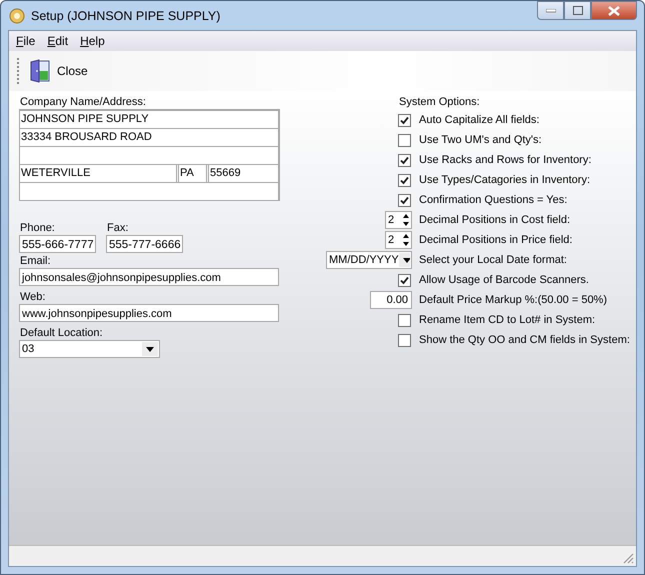  Describe the element at coordinates (628, 558) in the screenshot. I see `resize-grip-icon` at that location.